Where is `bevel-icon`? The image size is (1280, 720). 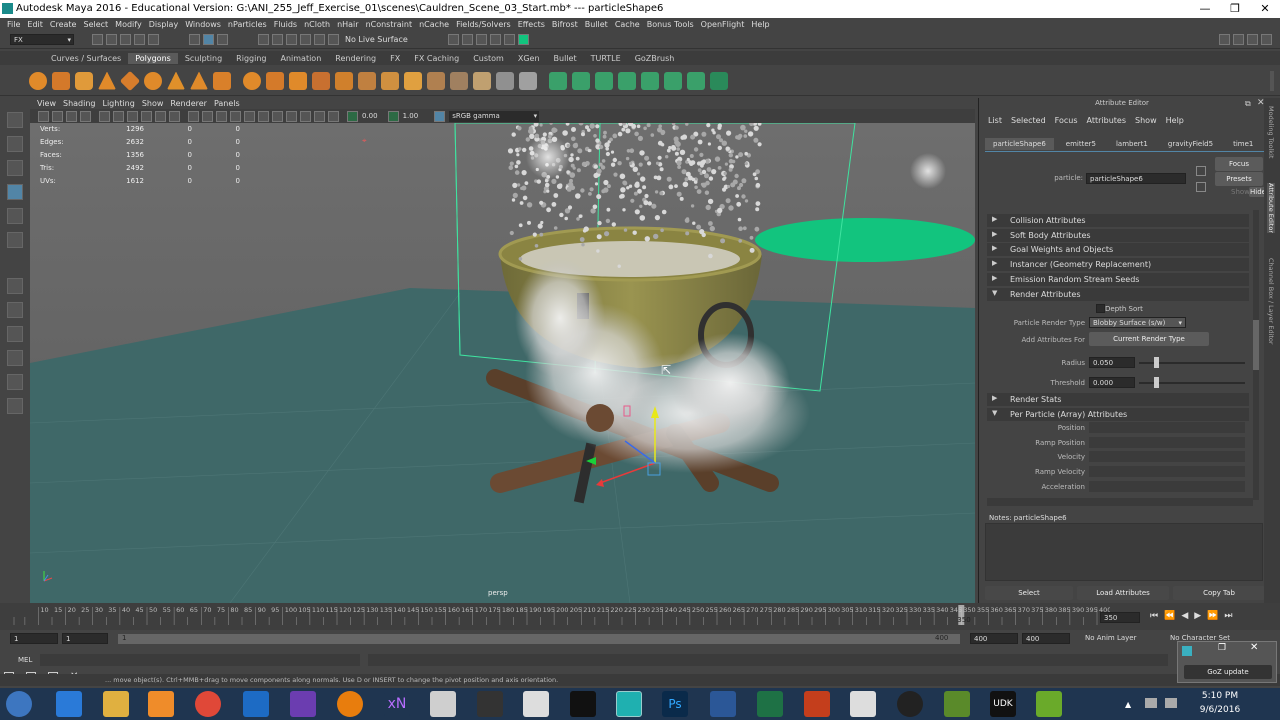
bevel-icon is located at coordinates (413, 80).